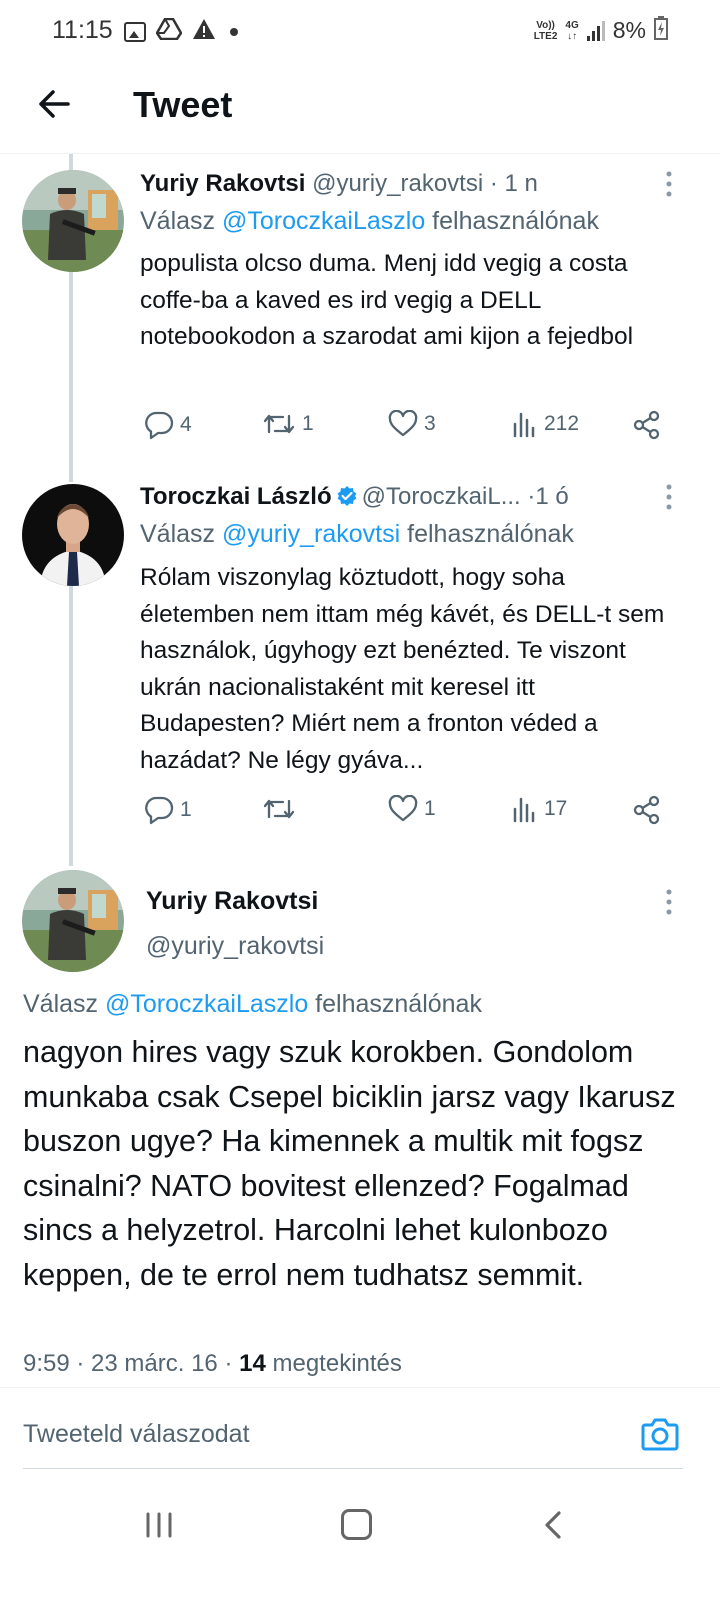 Image resolution: width=720 pixels, height=1600 pixels. I want to click on reply-context: Válasz @yuriy_rakovtsi felhasználónak, so click(357, 534).